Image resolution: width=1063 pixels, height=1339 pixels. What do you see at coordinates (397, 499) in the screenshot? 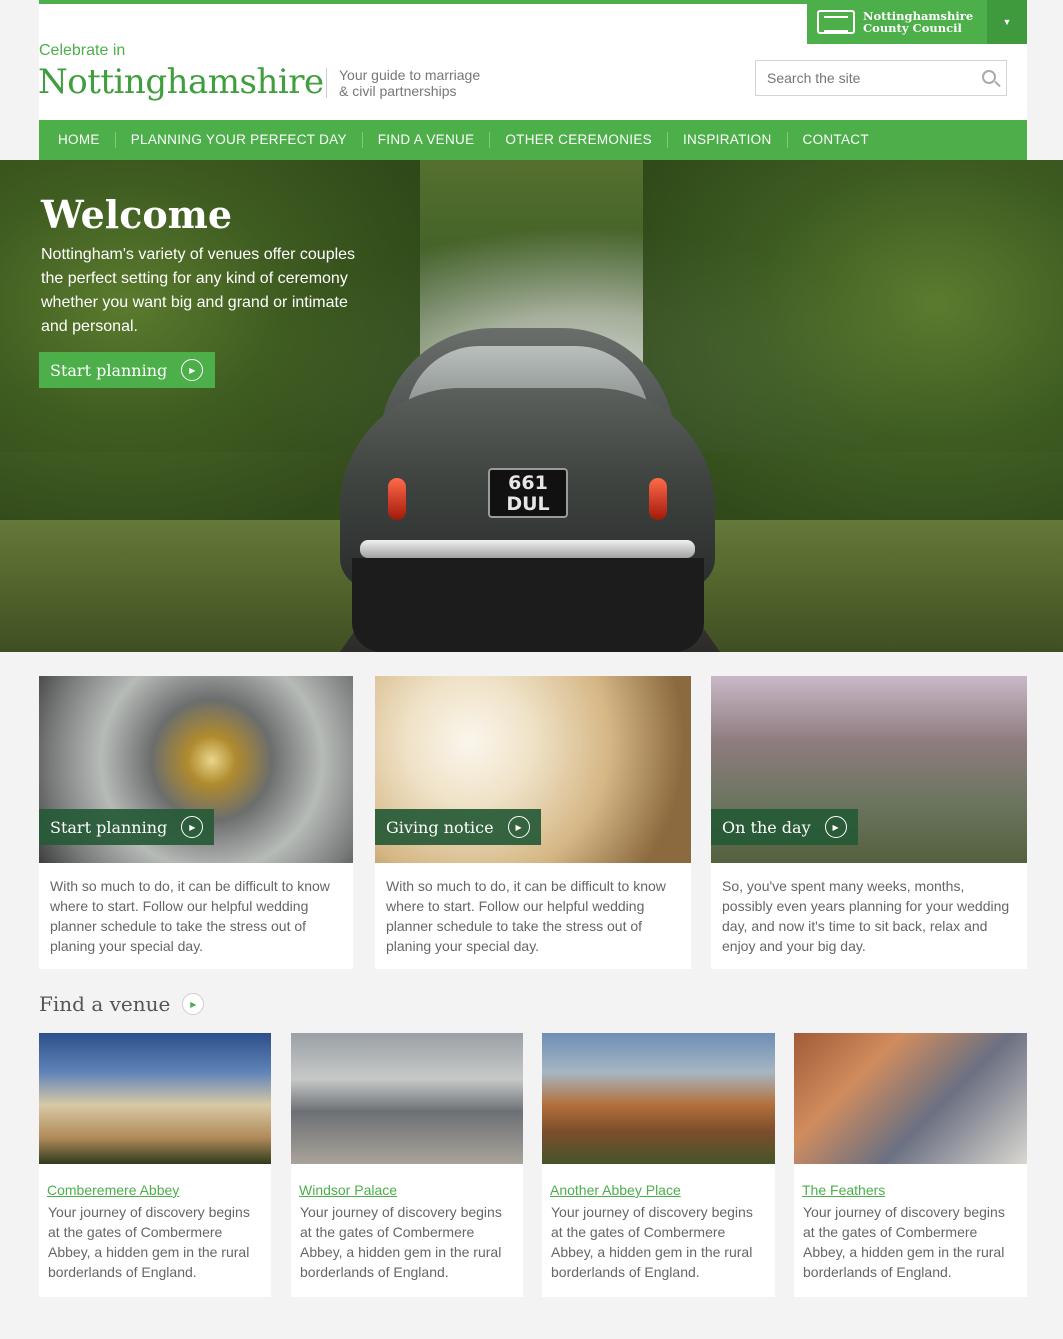
I see `car-tail-light-left` at bounding box center [397, 499].